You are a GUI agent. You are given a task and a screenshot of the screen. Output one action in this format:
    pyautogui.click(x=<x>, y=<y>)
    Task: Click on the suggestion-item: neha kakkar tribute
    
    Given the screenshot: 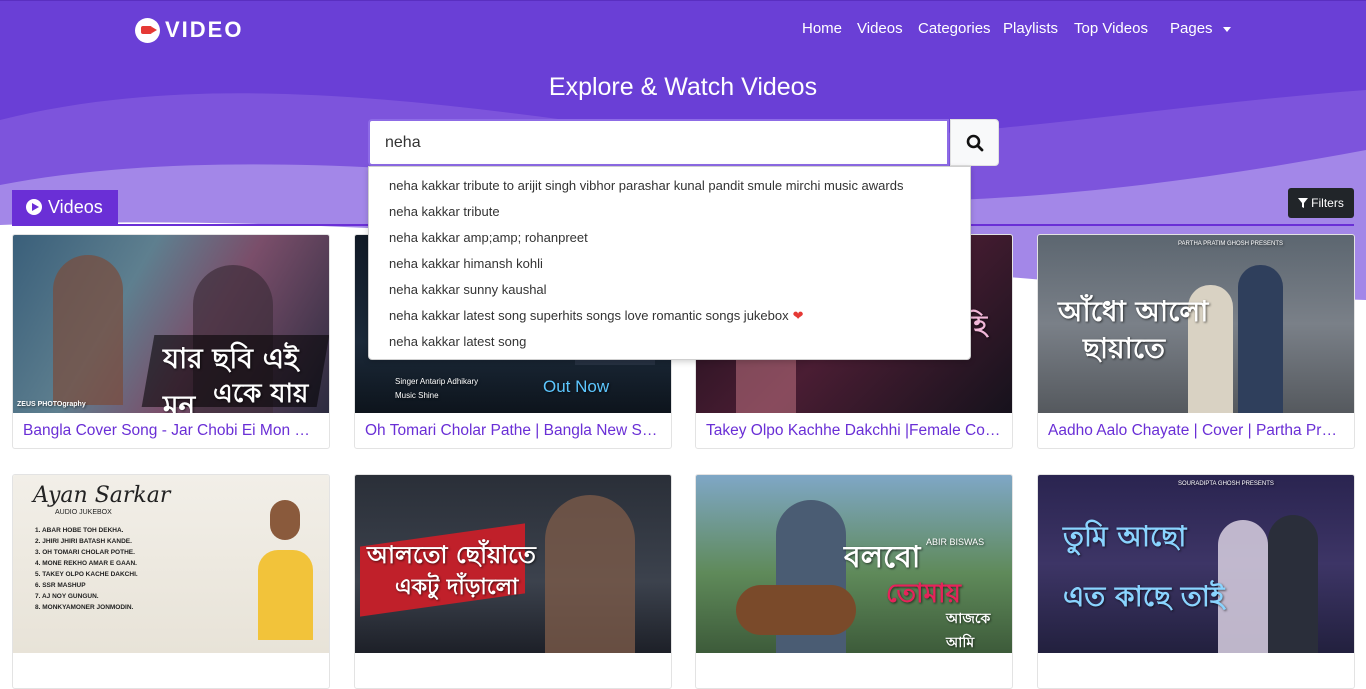 What is the action you would take?
    pyautogui.click(x=669, y=212)
    